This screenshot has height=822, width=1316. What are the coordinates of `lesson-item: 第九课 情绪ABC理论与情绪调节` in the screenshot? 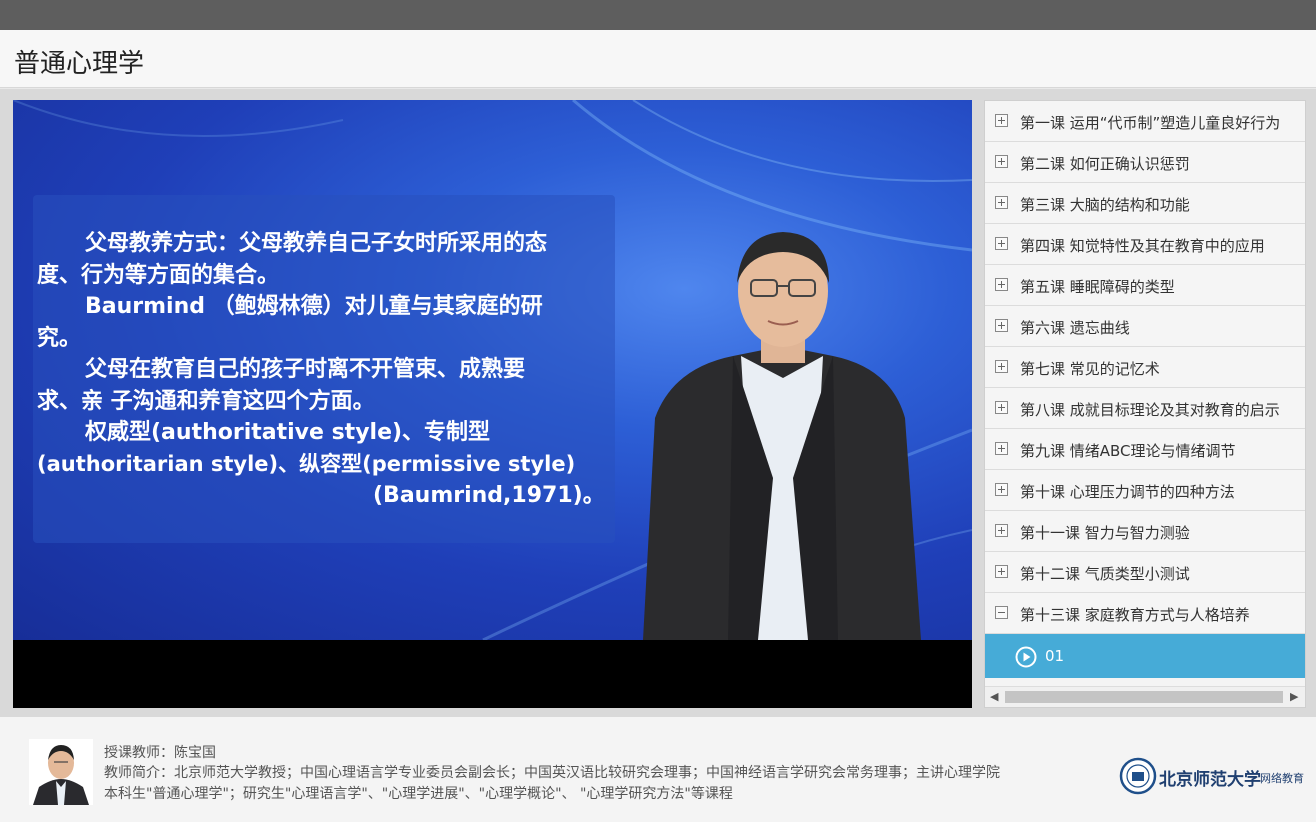 It's located at (1145, 449).